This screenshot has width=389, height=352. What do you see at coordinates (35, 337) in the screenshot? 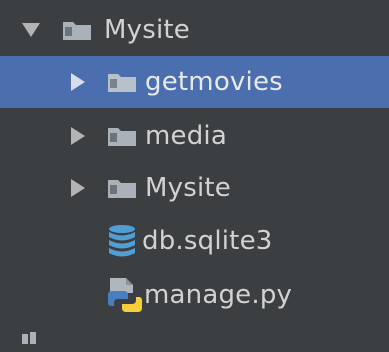
I see `external-libraries-icon` at bounding box center [35, 337].